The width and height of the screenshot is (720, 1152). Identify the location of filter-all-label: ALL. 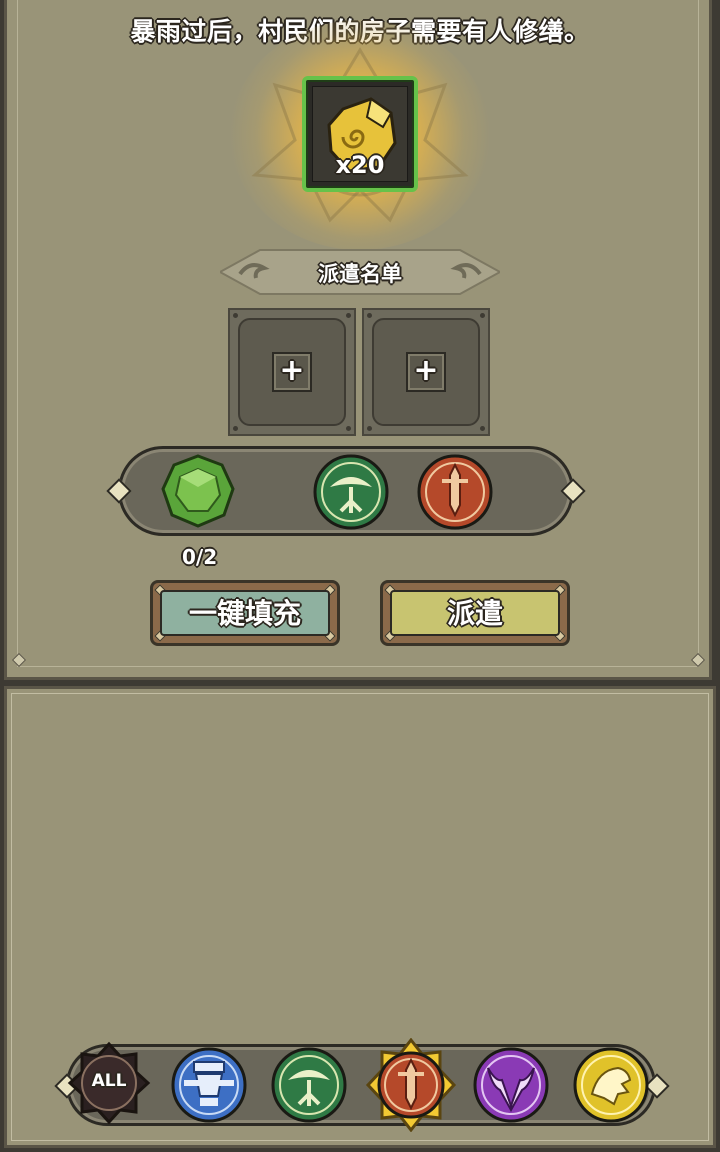
(109, 1081).